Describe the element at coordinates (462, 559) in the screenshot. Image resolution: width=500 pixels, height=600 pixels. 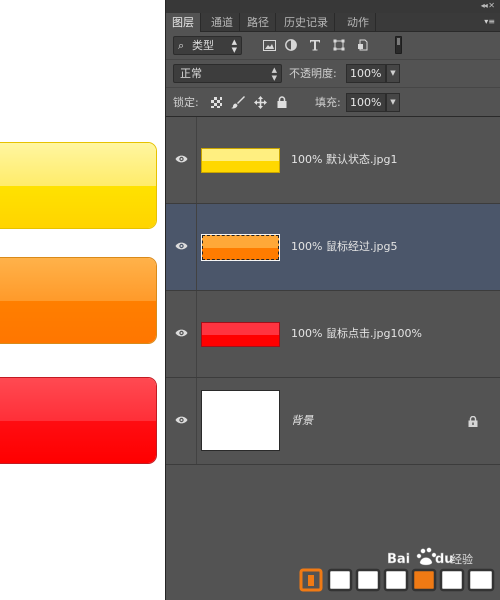
I see `svg-text: 经验` at that location.